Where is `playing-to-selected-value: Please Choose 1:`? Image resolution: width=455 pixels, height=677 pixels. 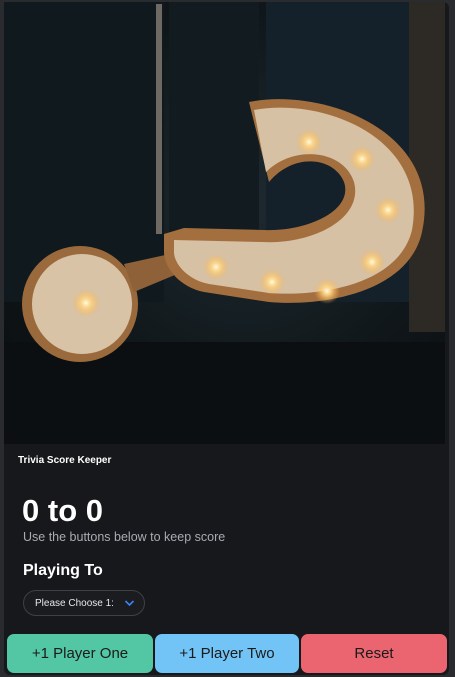
playing-to-selected-value: Please Choose 1: is located at coordinates (74, 603).